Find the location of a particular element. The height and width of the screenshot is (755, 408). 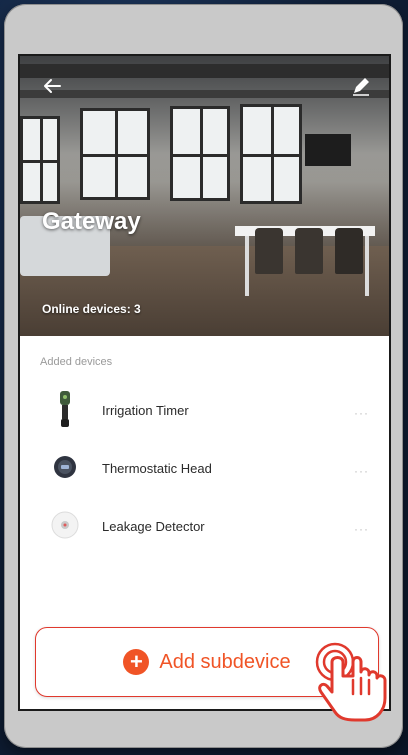

plus-icon: + is located at coordinates (136, 662).